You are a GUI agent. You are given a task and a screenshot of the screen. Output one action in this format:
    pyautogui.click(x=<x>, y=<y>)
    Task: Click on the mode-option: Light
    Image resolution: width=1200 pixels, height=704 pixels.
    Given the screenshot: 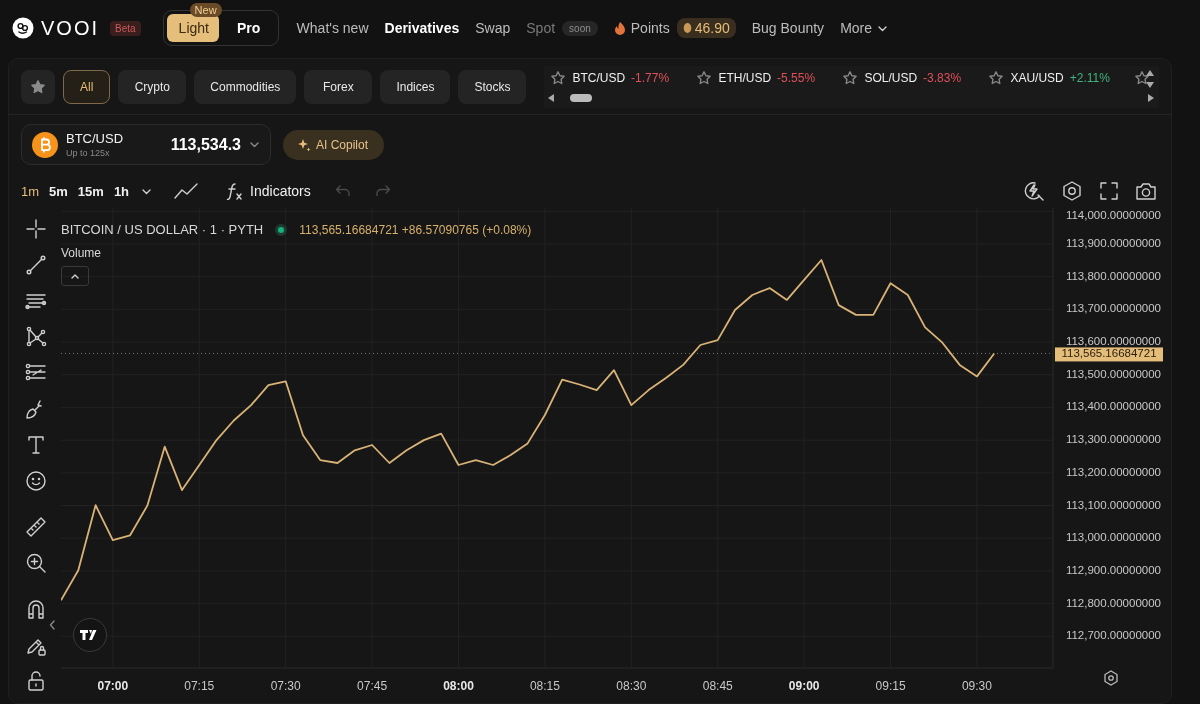 What is the action you would take?
    pyautogui.click(x=192, y=28)
    